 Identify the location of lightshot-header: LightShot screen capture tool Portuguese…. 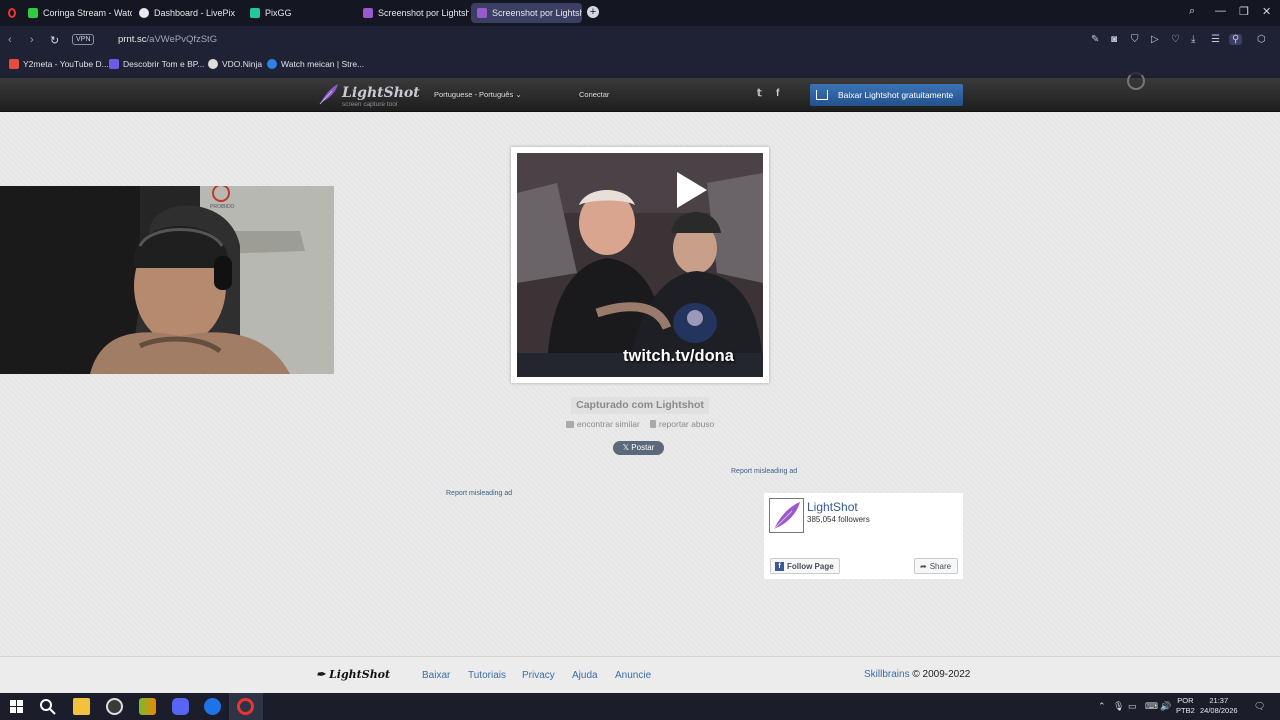
(640, 92).